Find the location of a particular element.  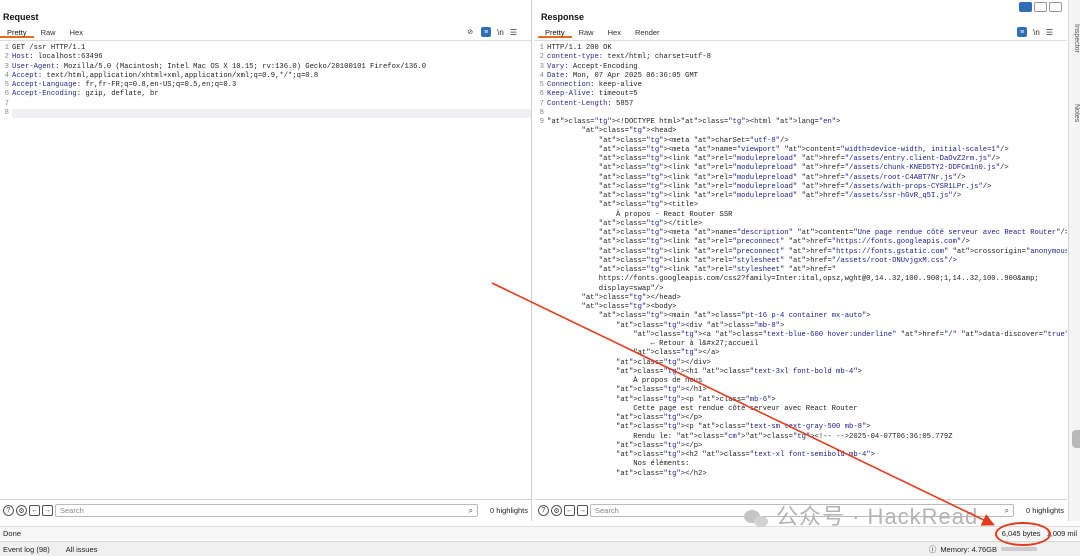

header-value: : Mon, 07 Apr 2025 06:36:05 GMT is located at coordinates (631, 75).